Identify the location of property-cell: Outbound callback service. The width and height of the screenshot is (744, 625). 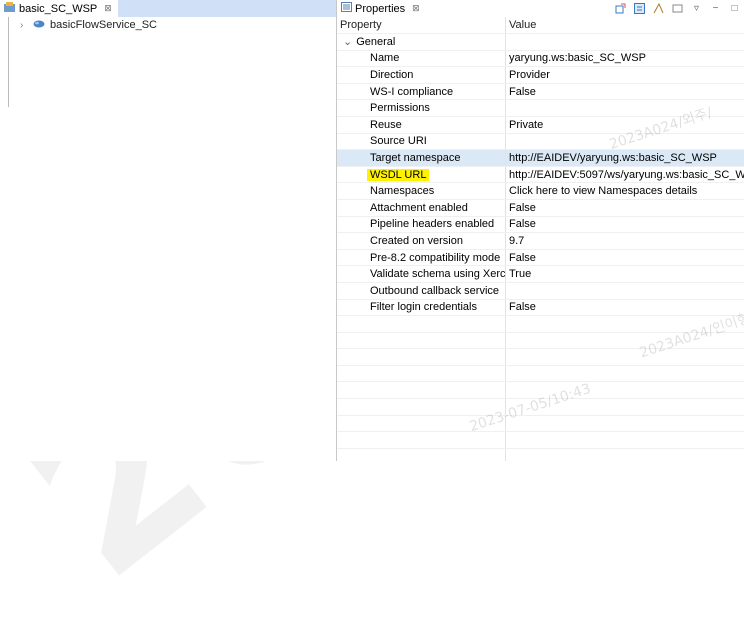
(421, 290).